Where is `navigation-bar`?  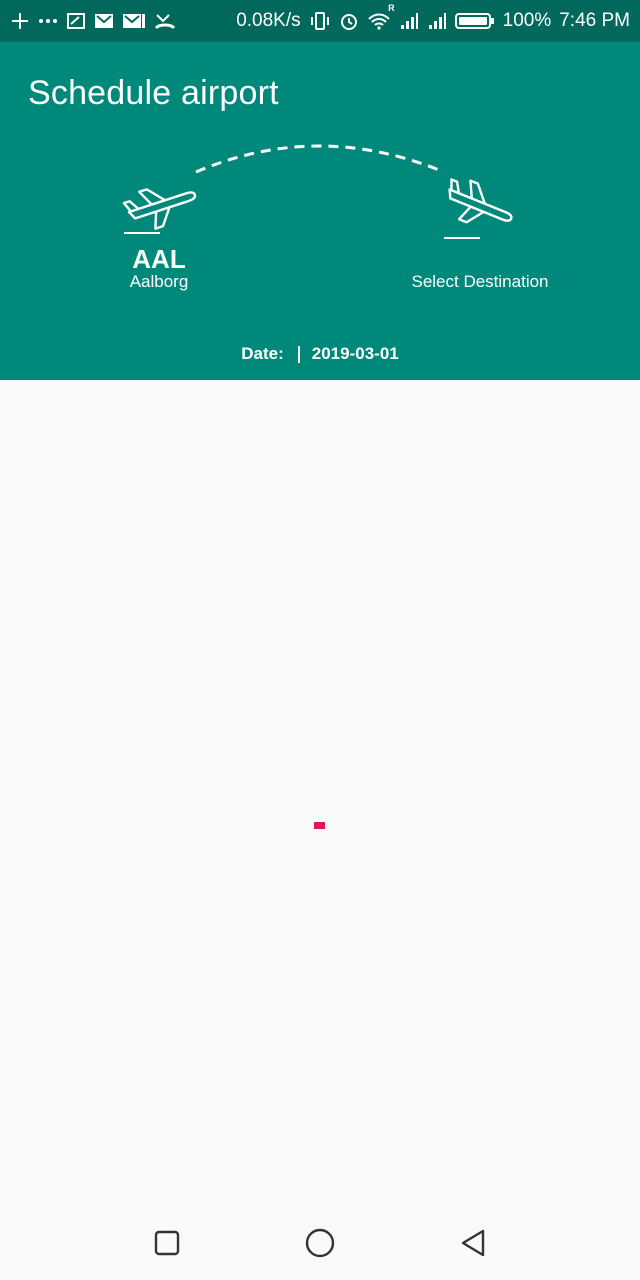
navigation-bar is located at coordinates (320, 1243).